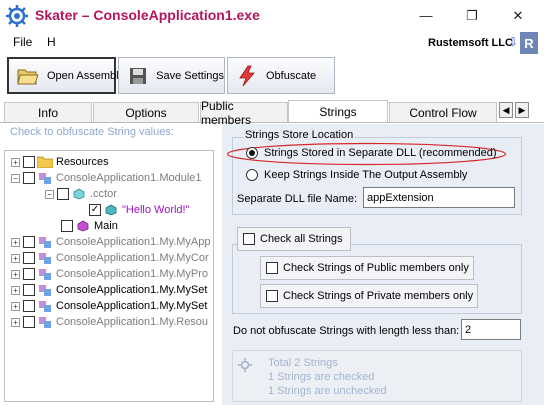  I want to click on tab-scroll-right-button: ▶, so click(522, 110).